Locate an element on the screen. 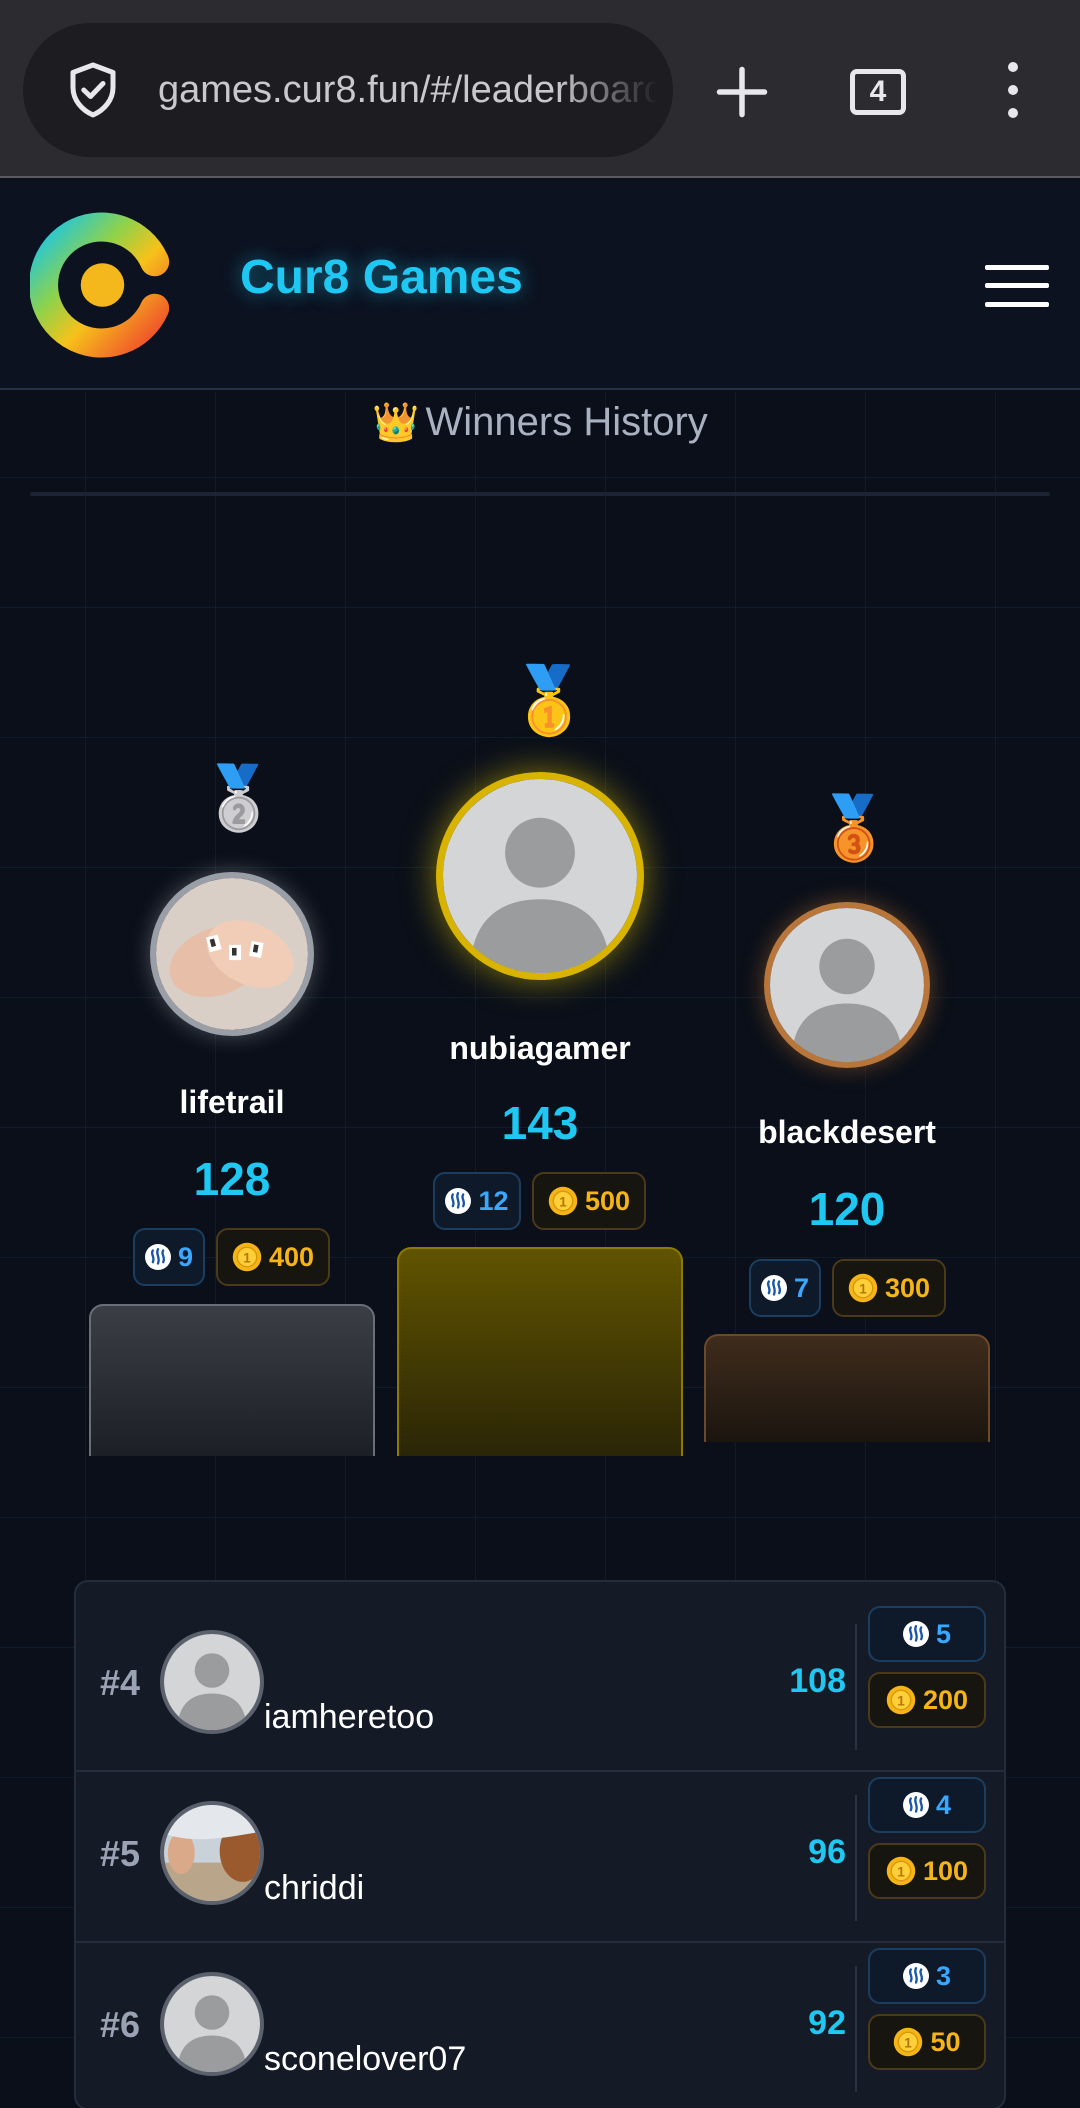 The width and height of the screenshot is (1080, 2108). steem-reward-badge: 3 is located at coordinates (927, 1976).